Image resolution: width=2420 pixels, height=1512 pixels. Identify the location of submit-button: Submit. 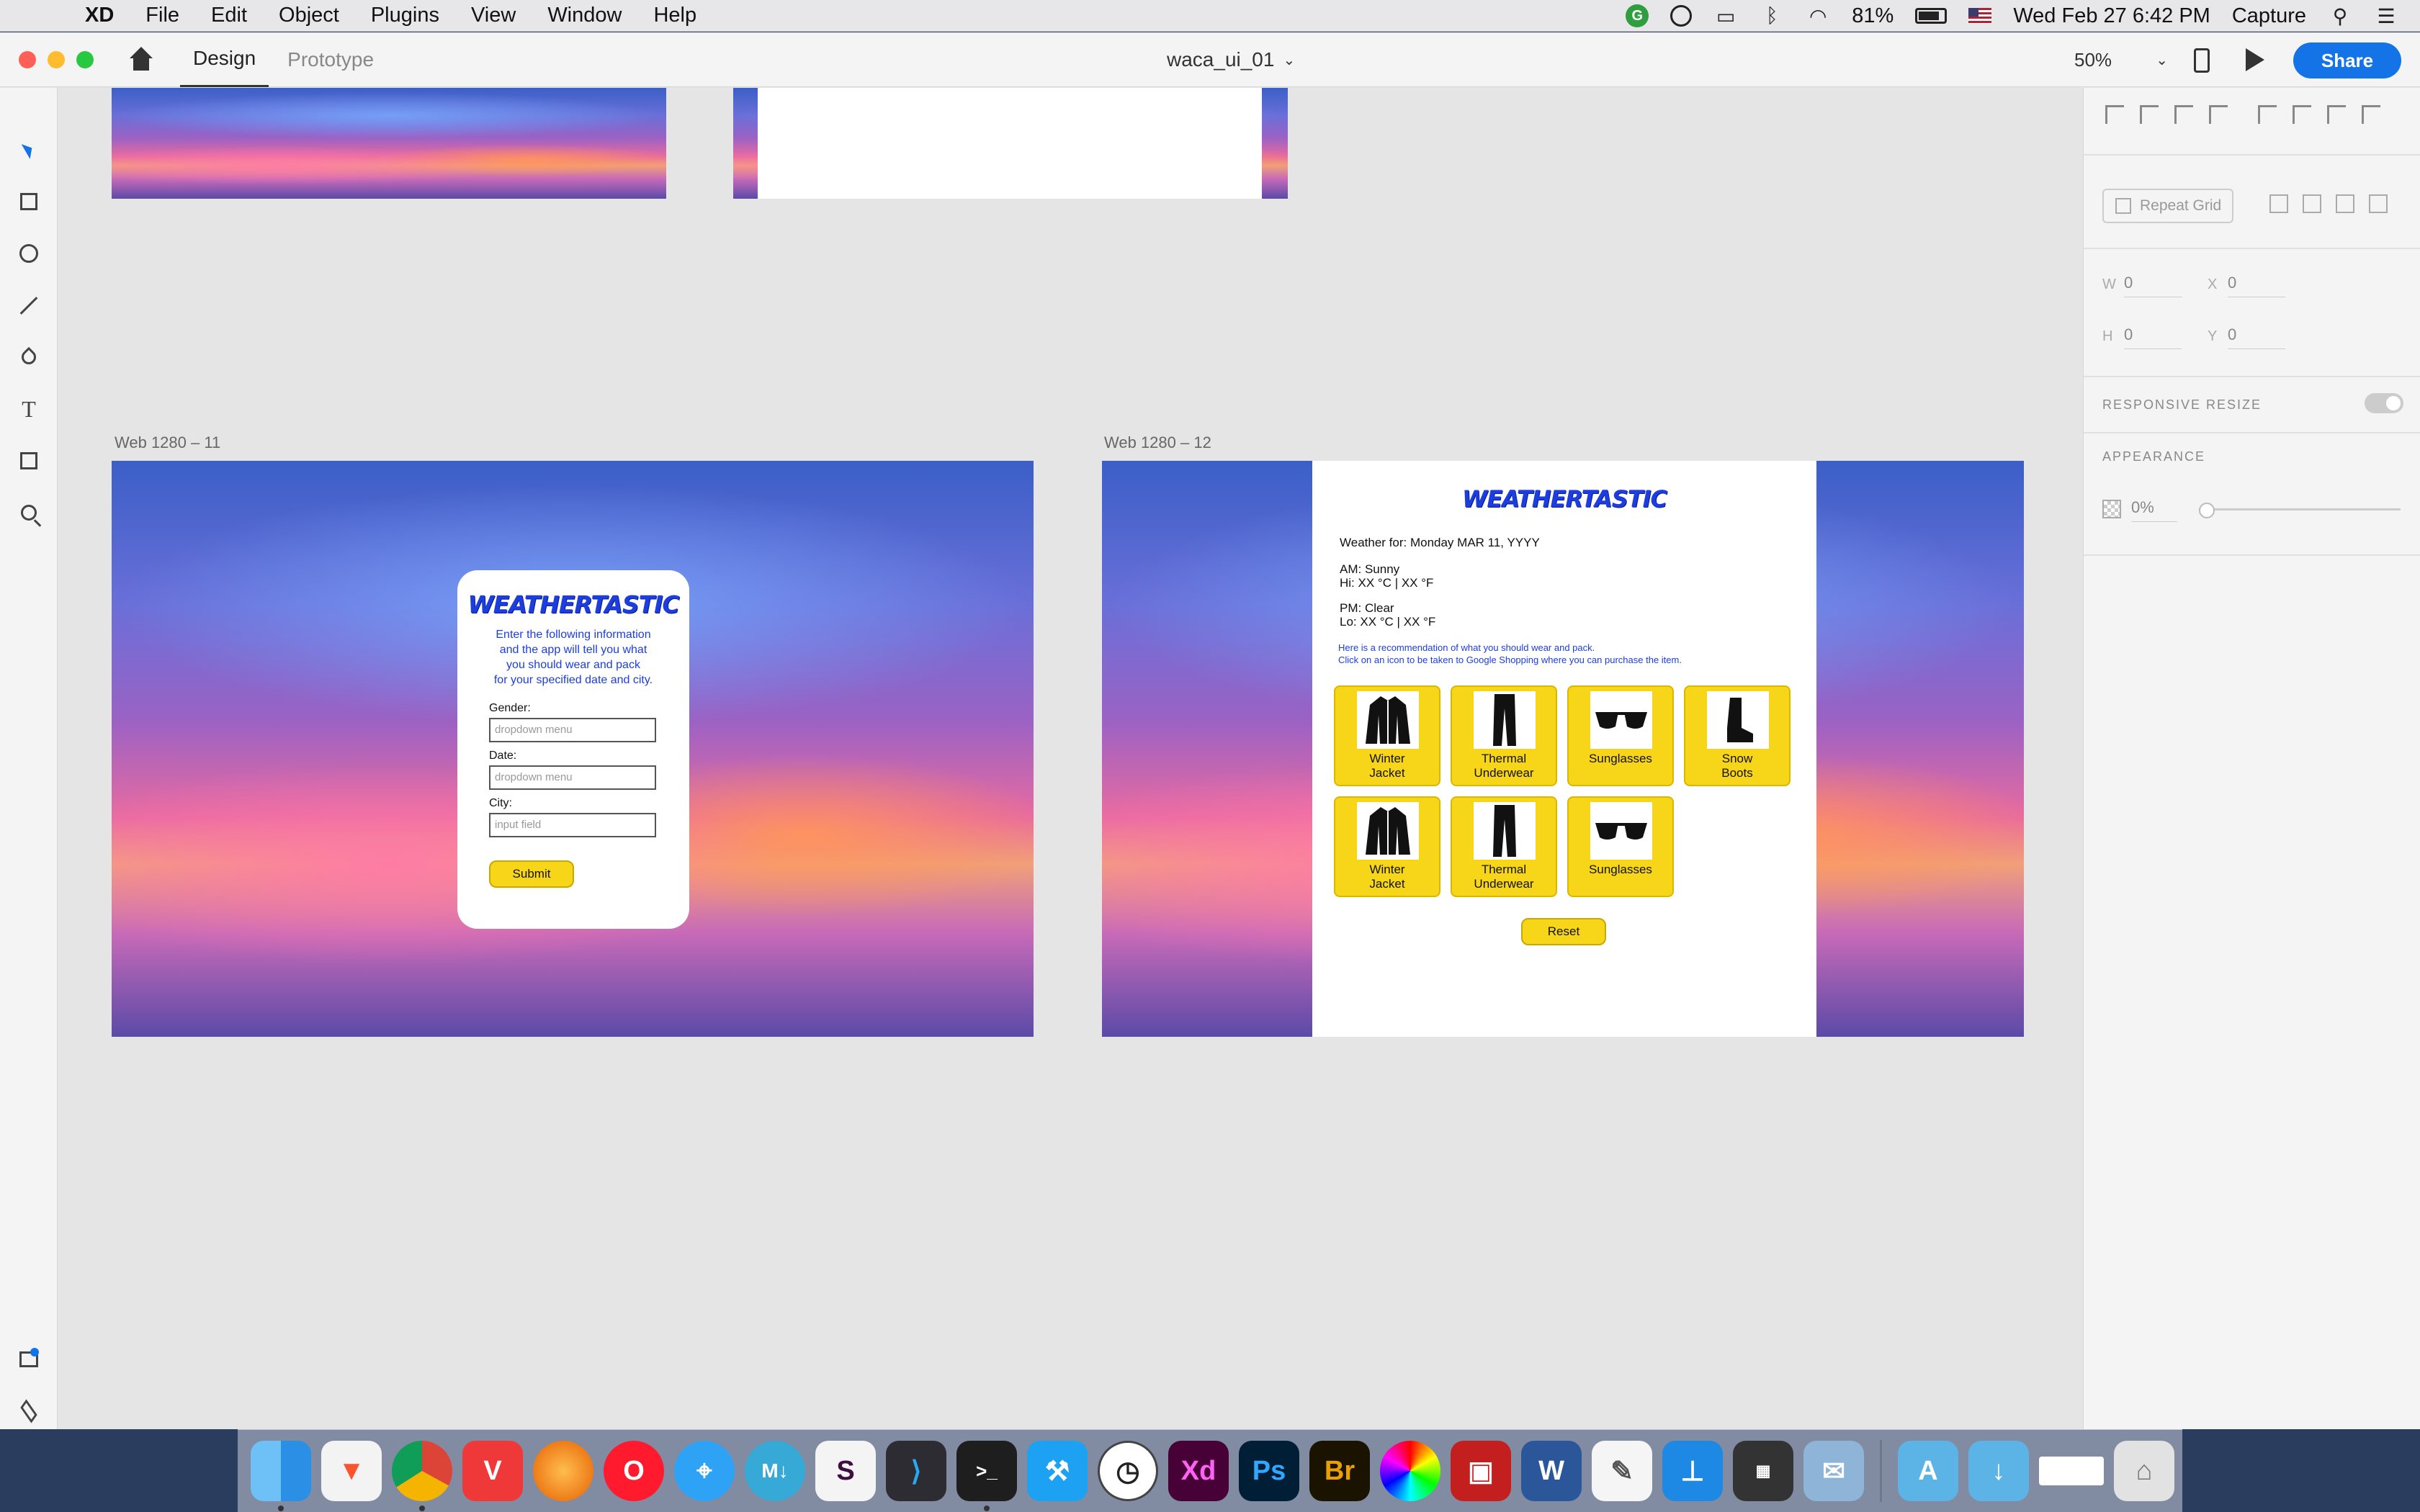
(531, 874).